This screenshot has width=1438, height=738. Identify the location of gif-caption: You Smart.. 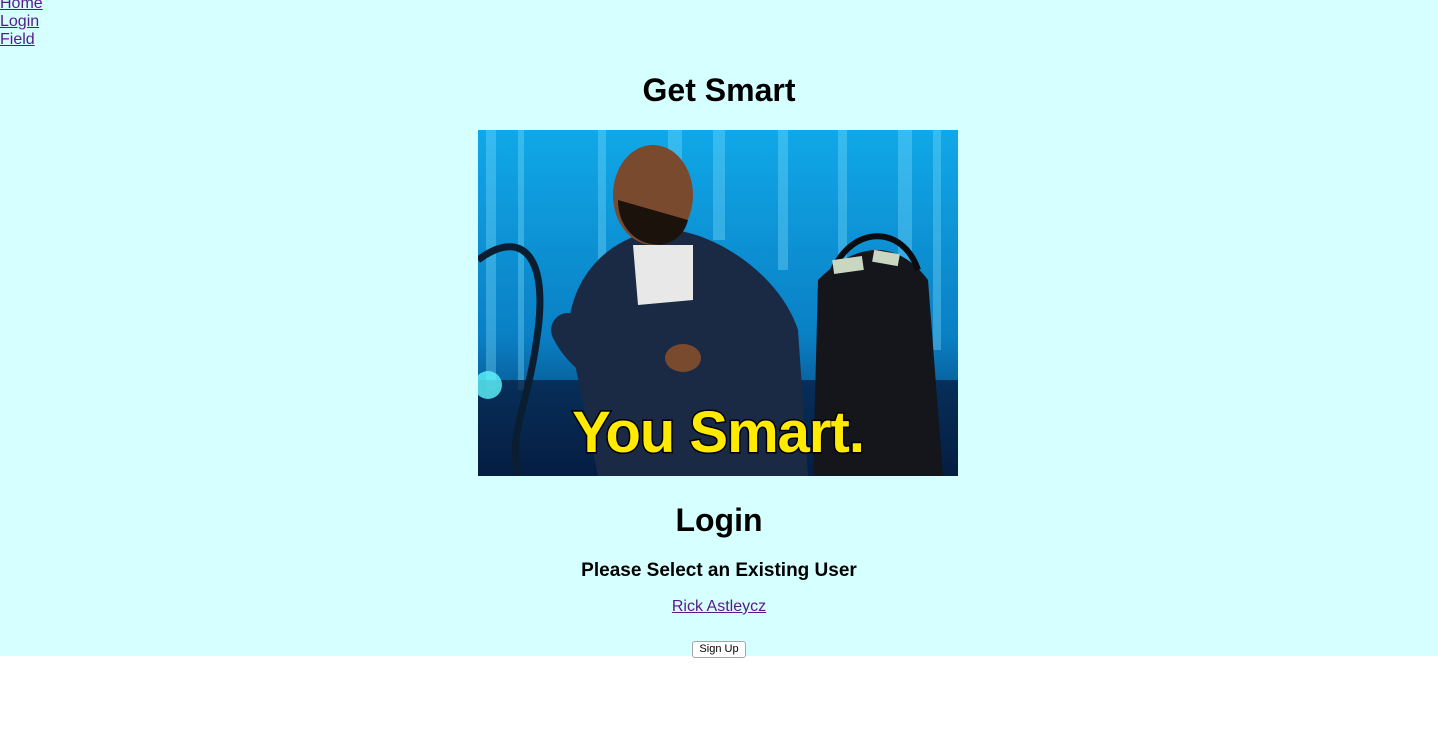
(718, 432).